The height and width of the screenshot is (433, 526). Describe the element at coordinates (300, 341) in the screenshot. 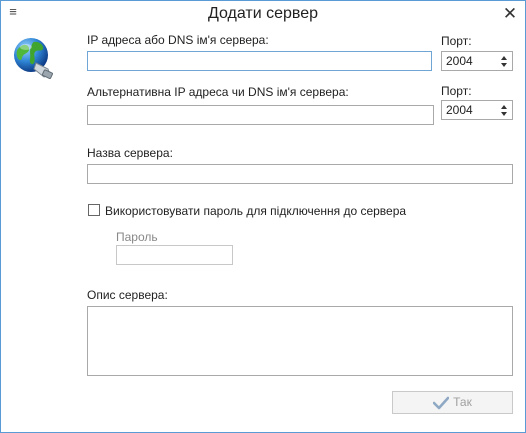

I see `description-textarea` at that location.